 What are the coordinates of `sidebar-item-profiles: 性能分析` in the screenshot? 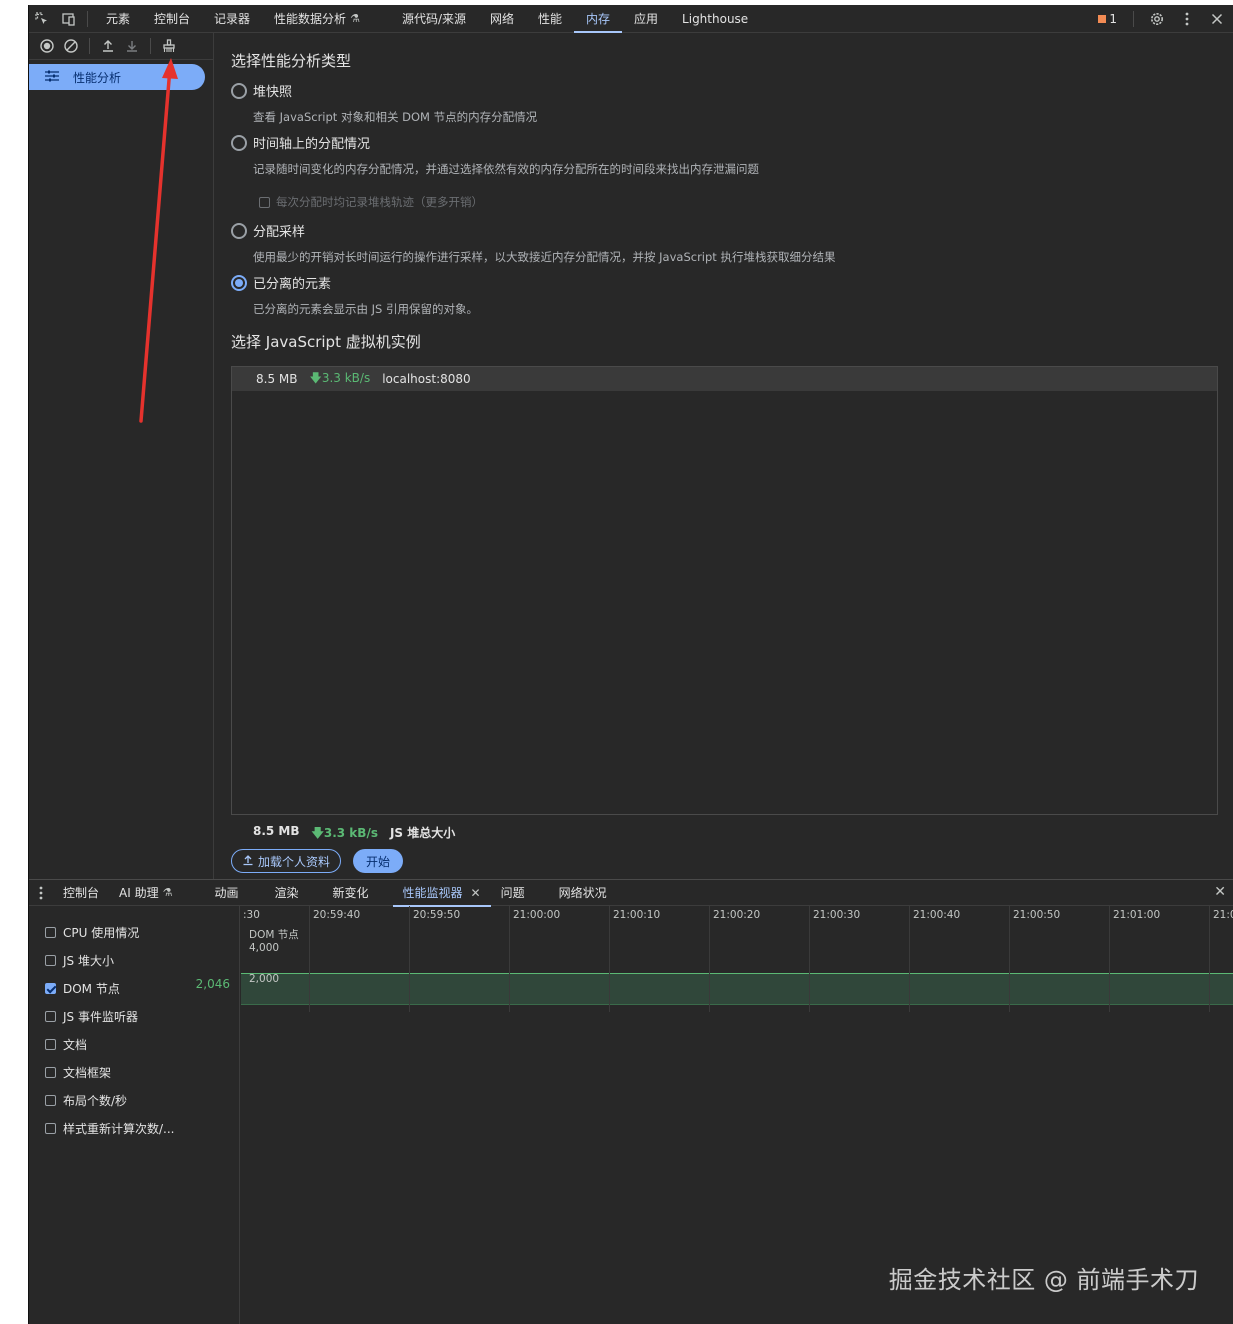 It's located at (117, 77).